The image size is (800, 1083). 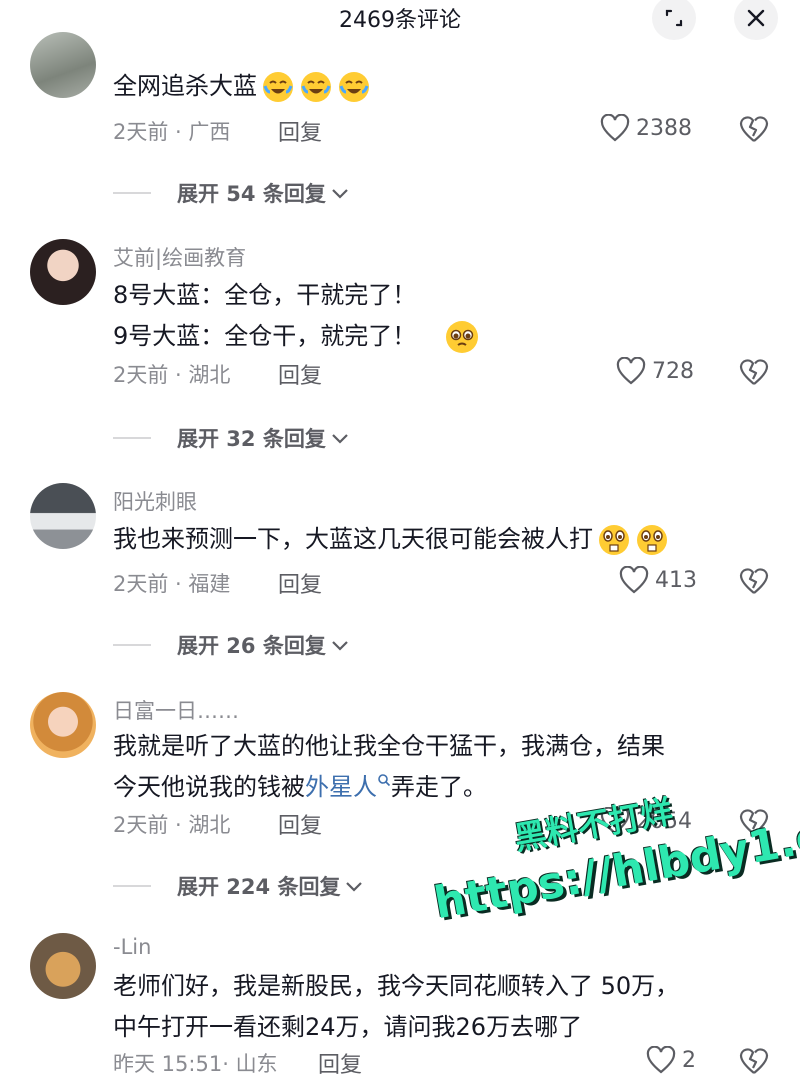 What do you see at coordinates (396, 986) in the screenshot?
I see `comment-text-line: 老师们好，我是新股民，我今天同花顺转入了 50万，` at bounding box center [396, 986].